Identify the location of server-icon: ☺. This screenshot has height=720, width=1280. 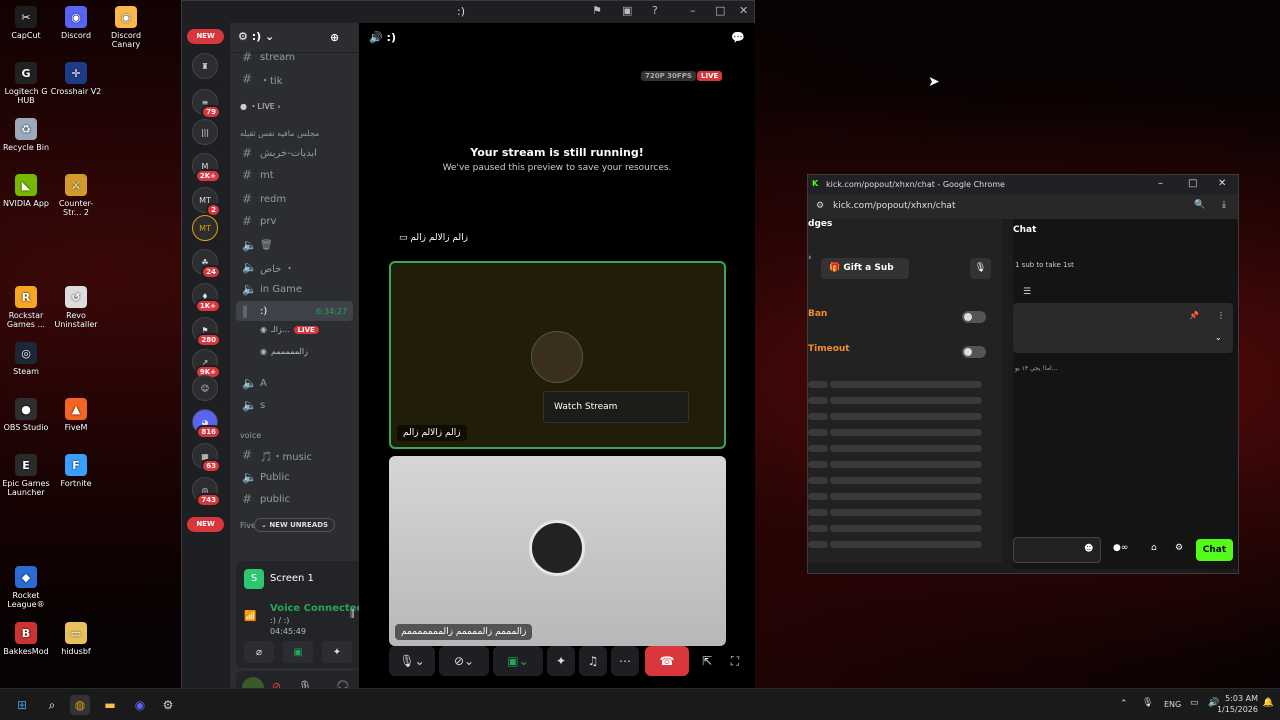
(205, 388).